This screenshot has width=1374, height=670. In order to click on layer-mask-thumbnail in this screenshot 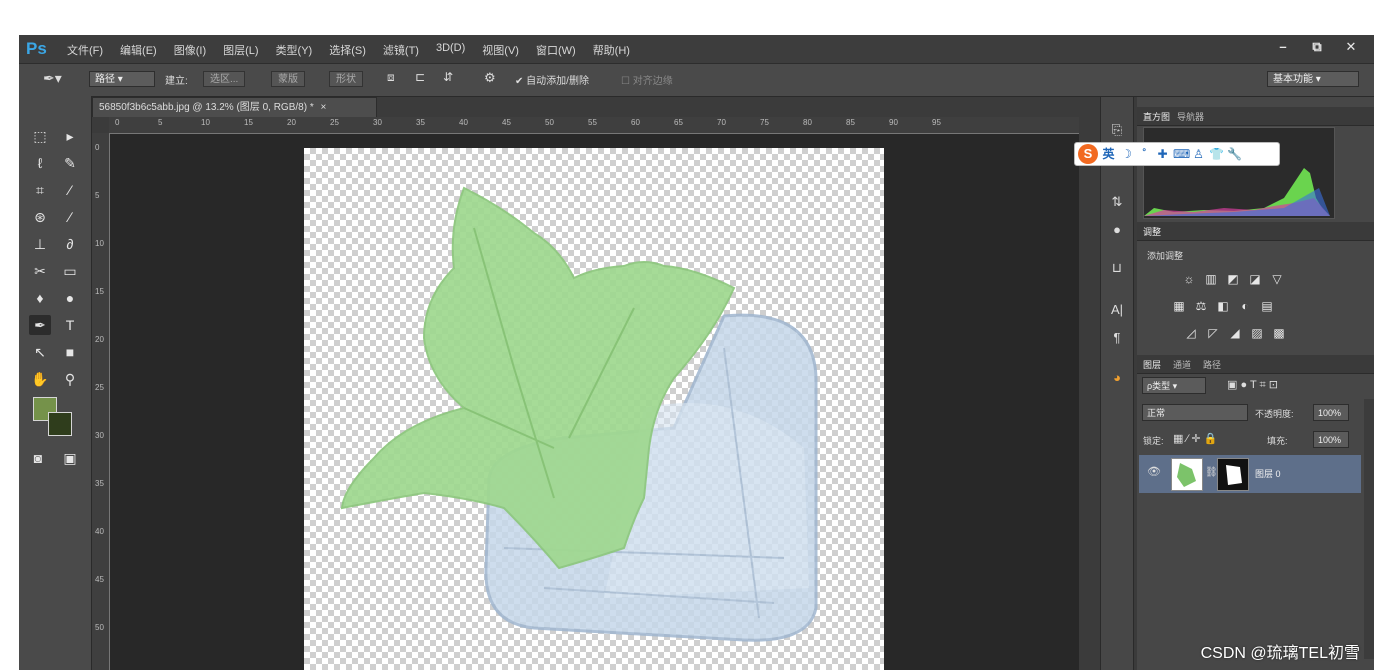, I will do `click(1233, 474)`.